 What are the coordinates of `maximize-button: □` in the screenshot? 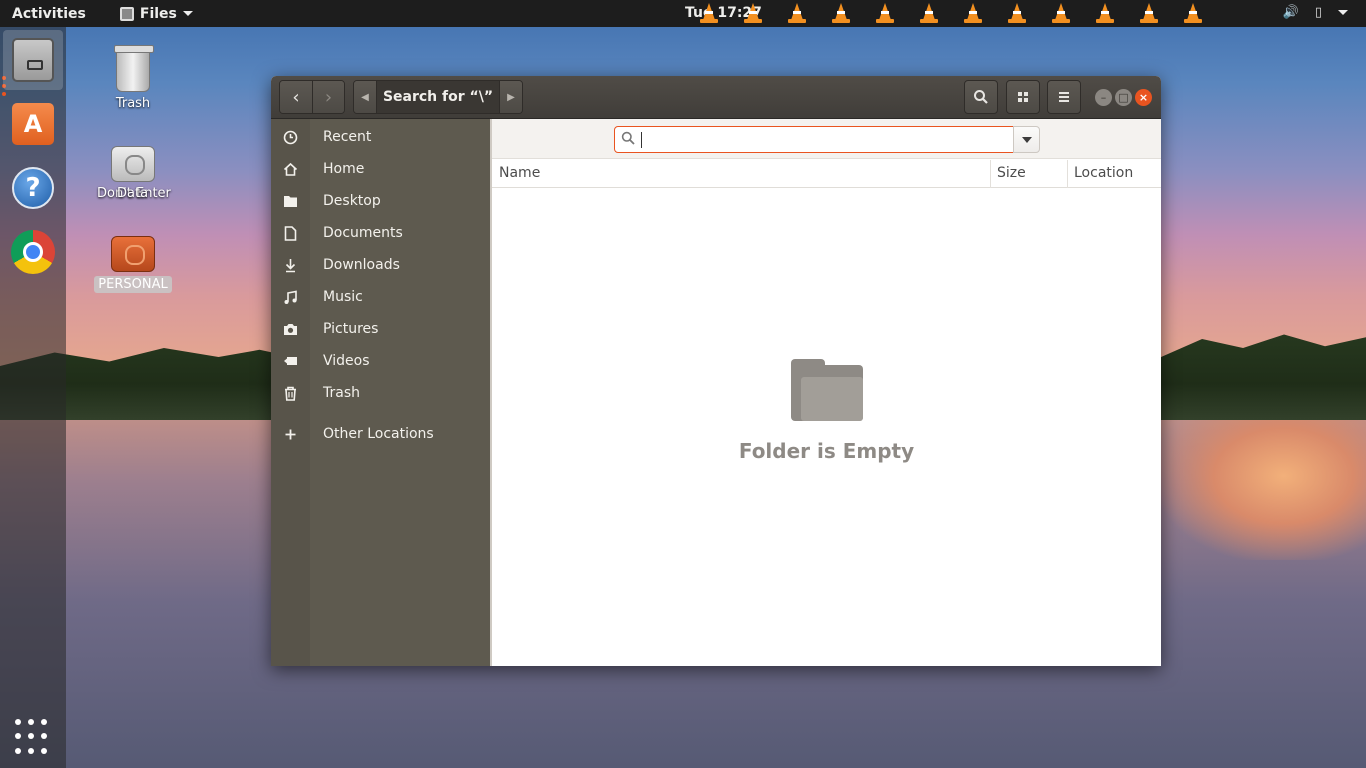 It's located at (1123, 97).